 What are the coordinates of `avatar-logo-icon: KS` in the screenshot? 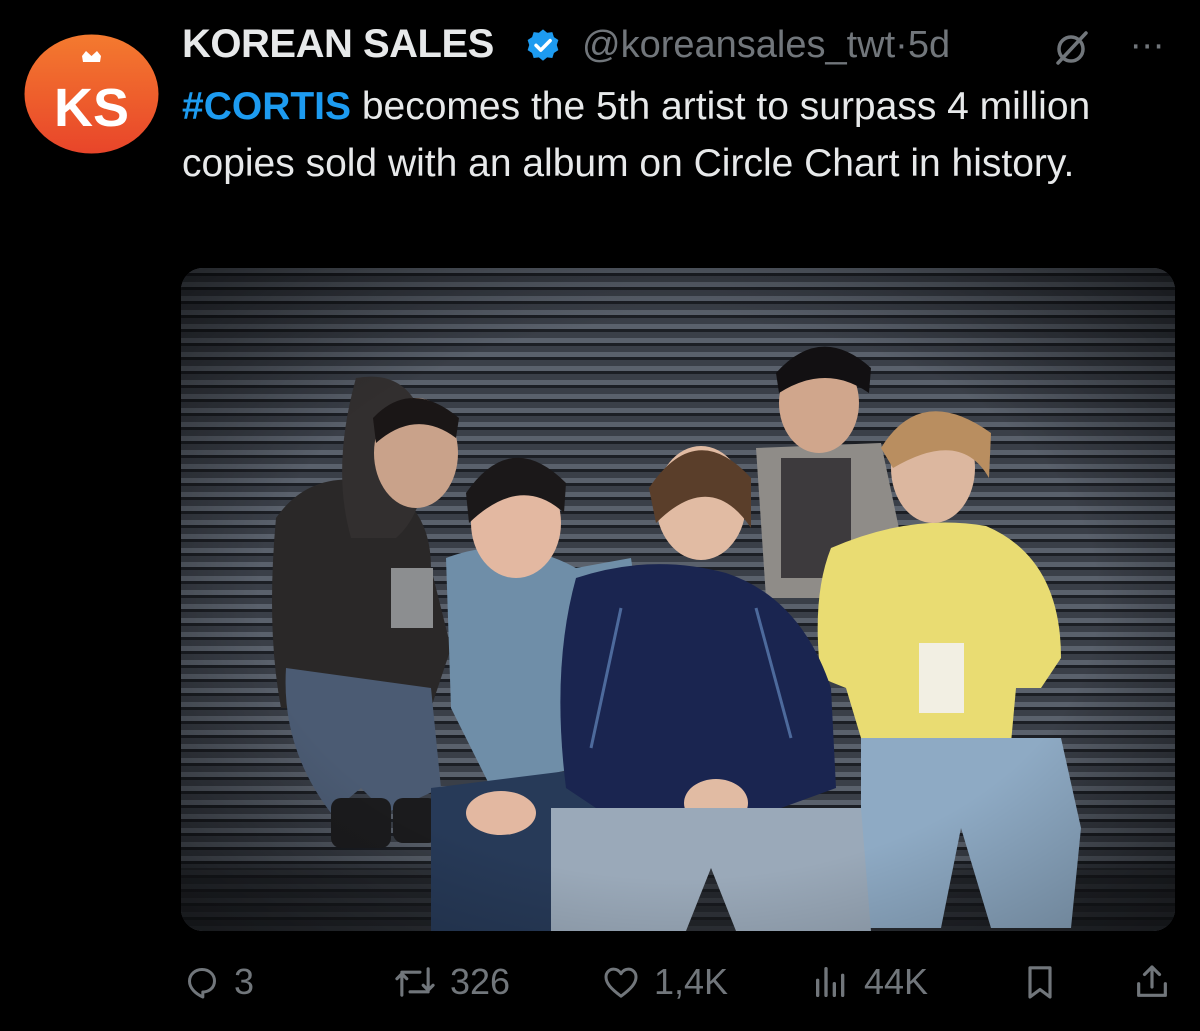 It's located at (91, 94).